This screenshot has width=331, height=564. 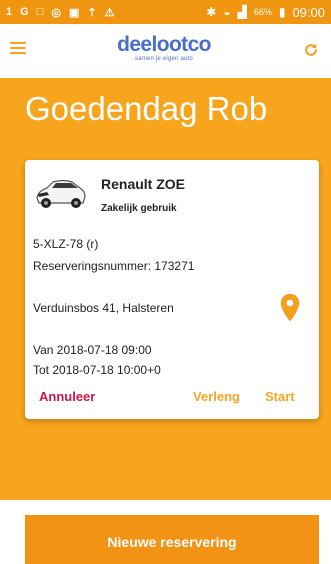 I want to click on notification-icon-3: □, so click(x=40, y=12).